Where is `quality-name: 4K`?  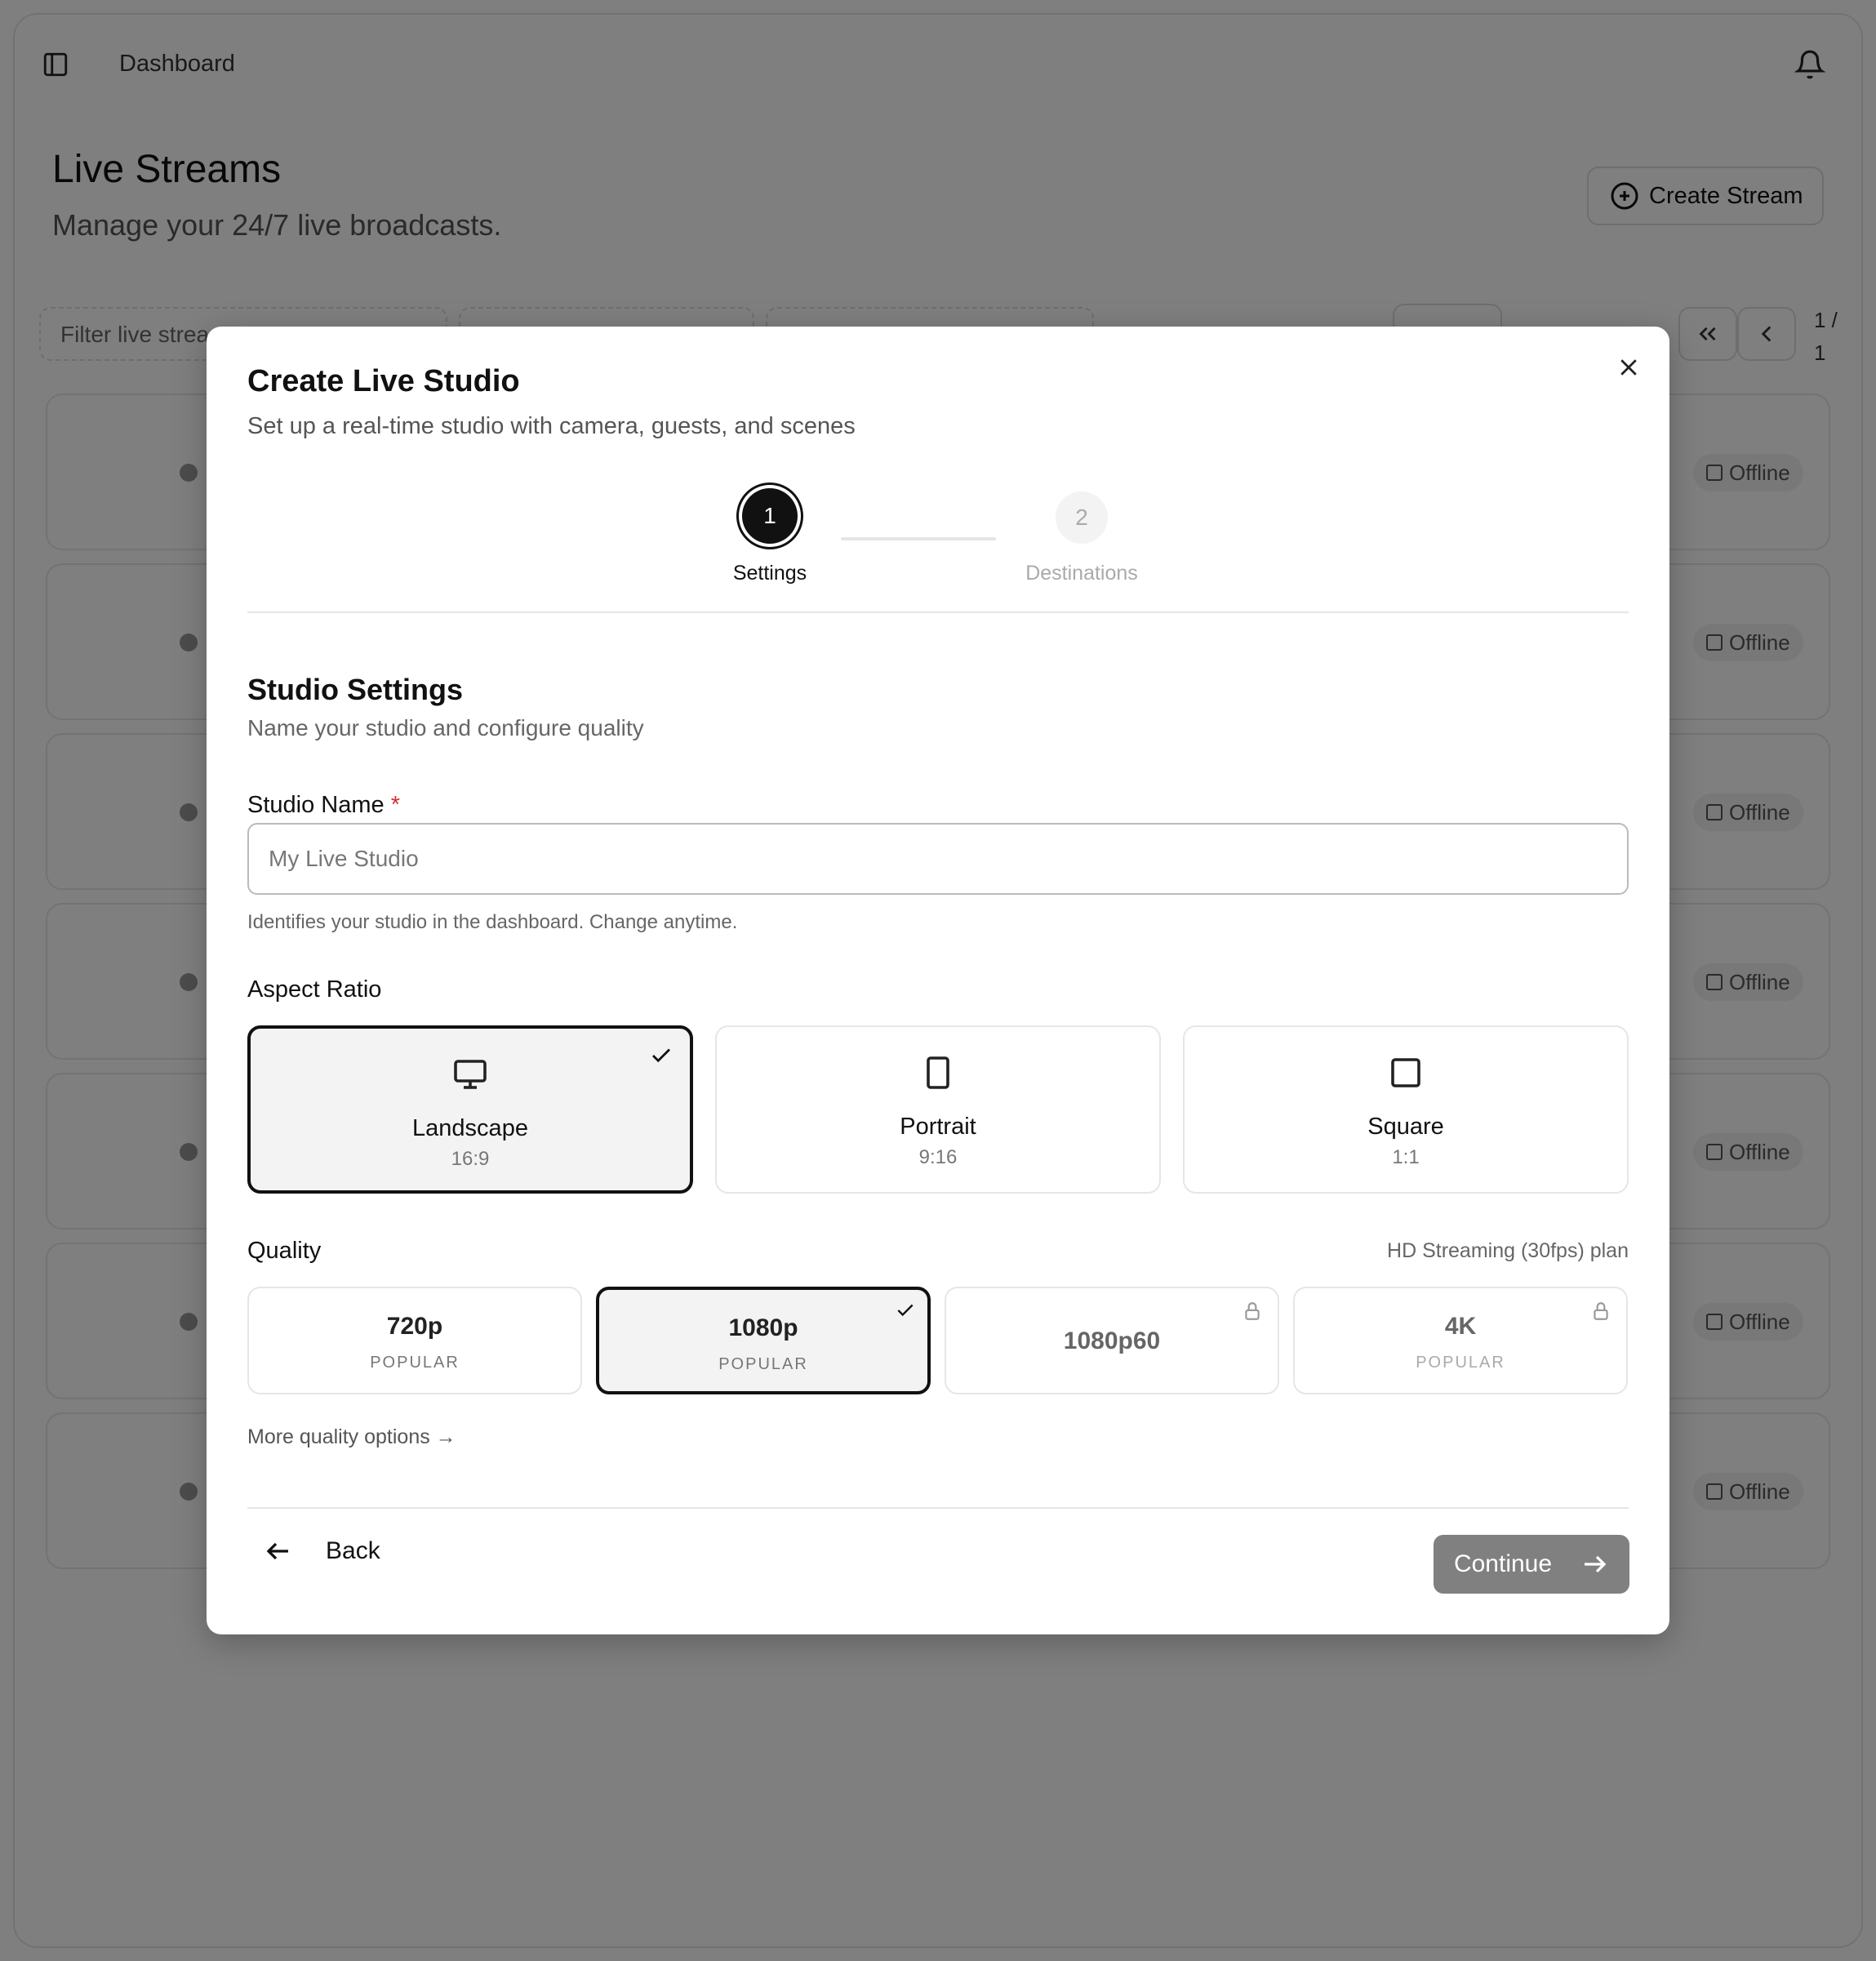 quality-name: 4K is located at coordinates (1460, 1326).